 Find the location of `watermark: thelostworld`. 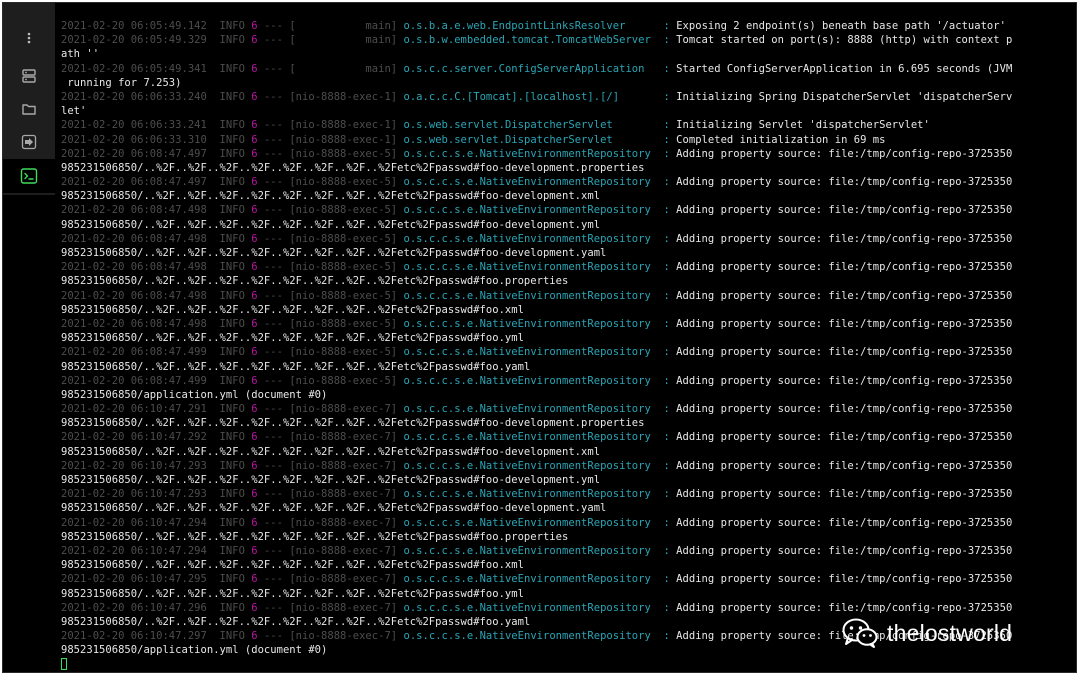

watermark: thelostworld is located at coordinates (926, 633).